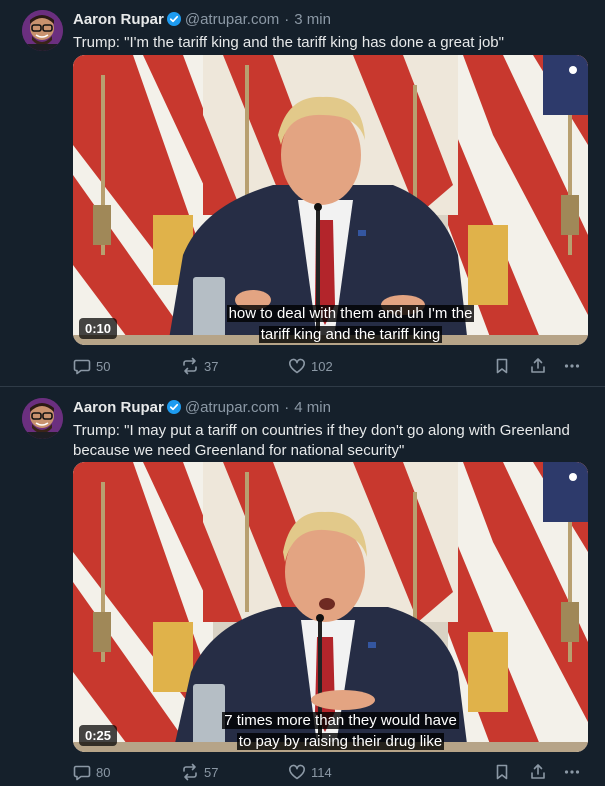 The image size is (605, 786). Describe the element at coordinates (98, 328) in the screenshot. I see `video-duration: 0:10` at that location.